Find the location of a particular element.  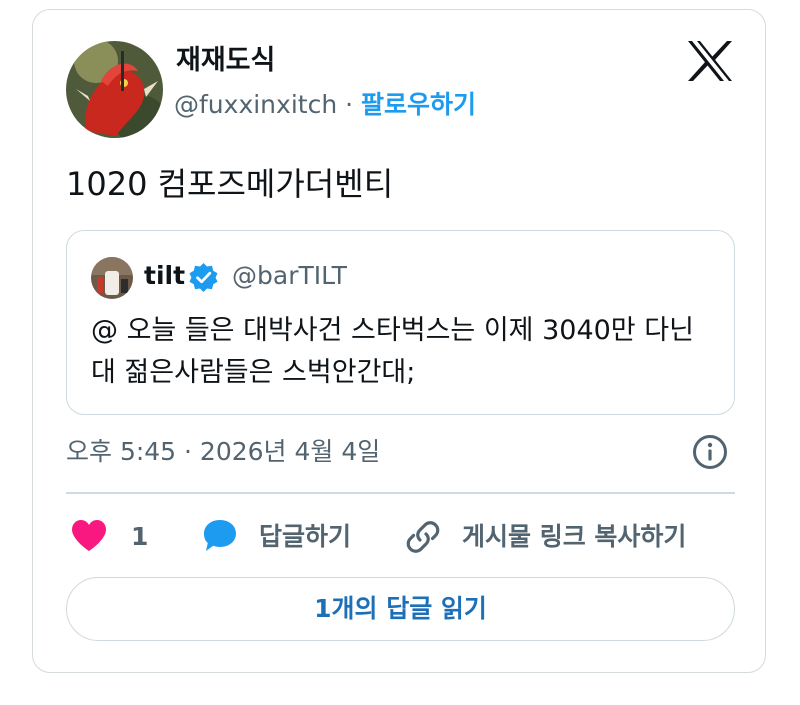

like-count: 1 is located at coordinates (140, 536).